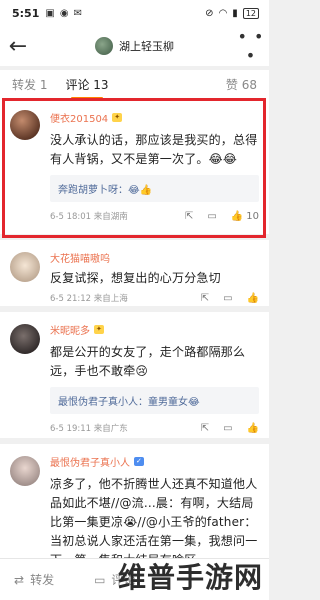 Image resolution: width=320 pixels, height=600 pixels. Describe the element at coordinates (154, 117) in the screenshot. I see `comment-username: 便衣201504 ✦` at that location.